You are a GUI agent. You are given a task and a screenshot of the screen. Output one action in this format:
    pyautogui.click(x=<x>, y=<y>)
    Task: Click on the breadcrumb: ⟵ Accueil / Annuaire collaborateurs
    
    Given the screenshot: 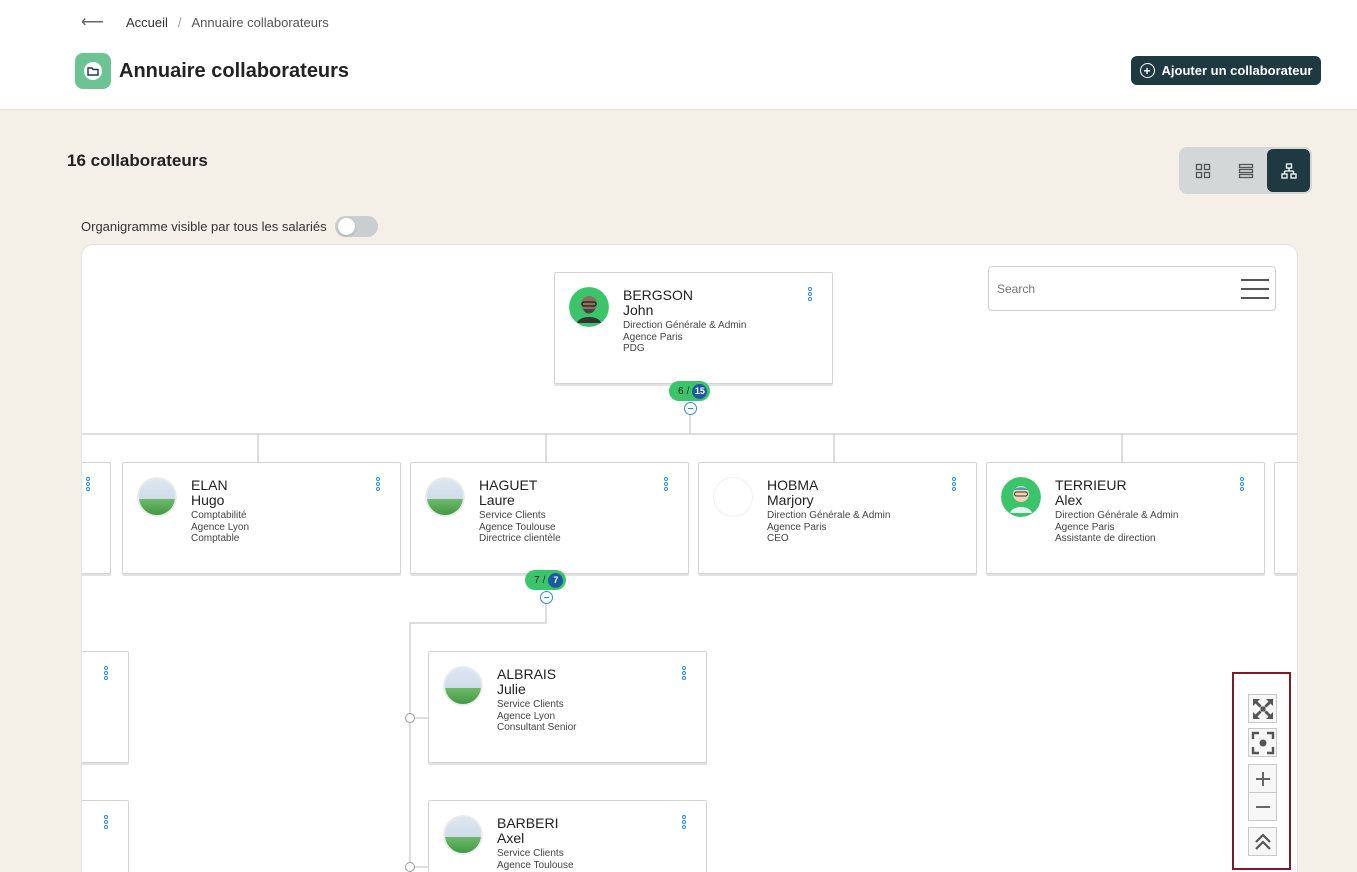 What is the action you would take?
    pyautogui.click(x=205, y=22)
    